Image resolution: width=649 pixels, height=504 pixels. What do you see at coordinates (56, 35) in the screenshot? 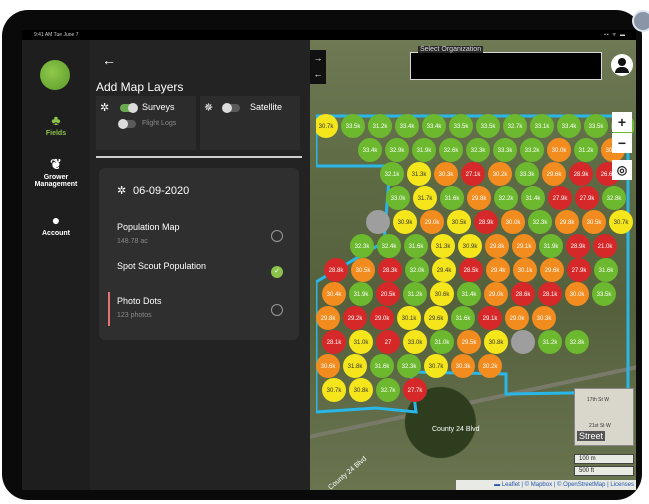
I see `status-time: 9:41 AM Tue June 7` at bounding box center [56, 35].